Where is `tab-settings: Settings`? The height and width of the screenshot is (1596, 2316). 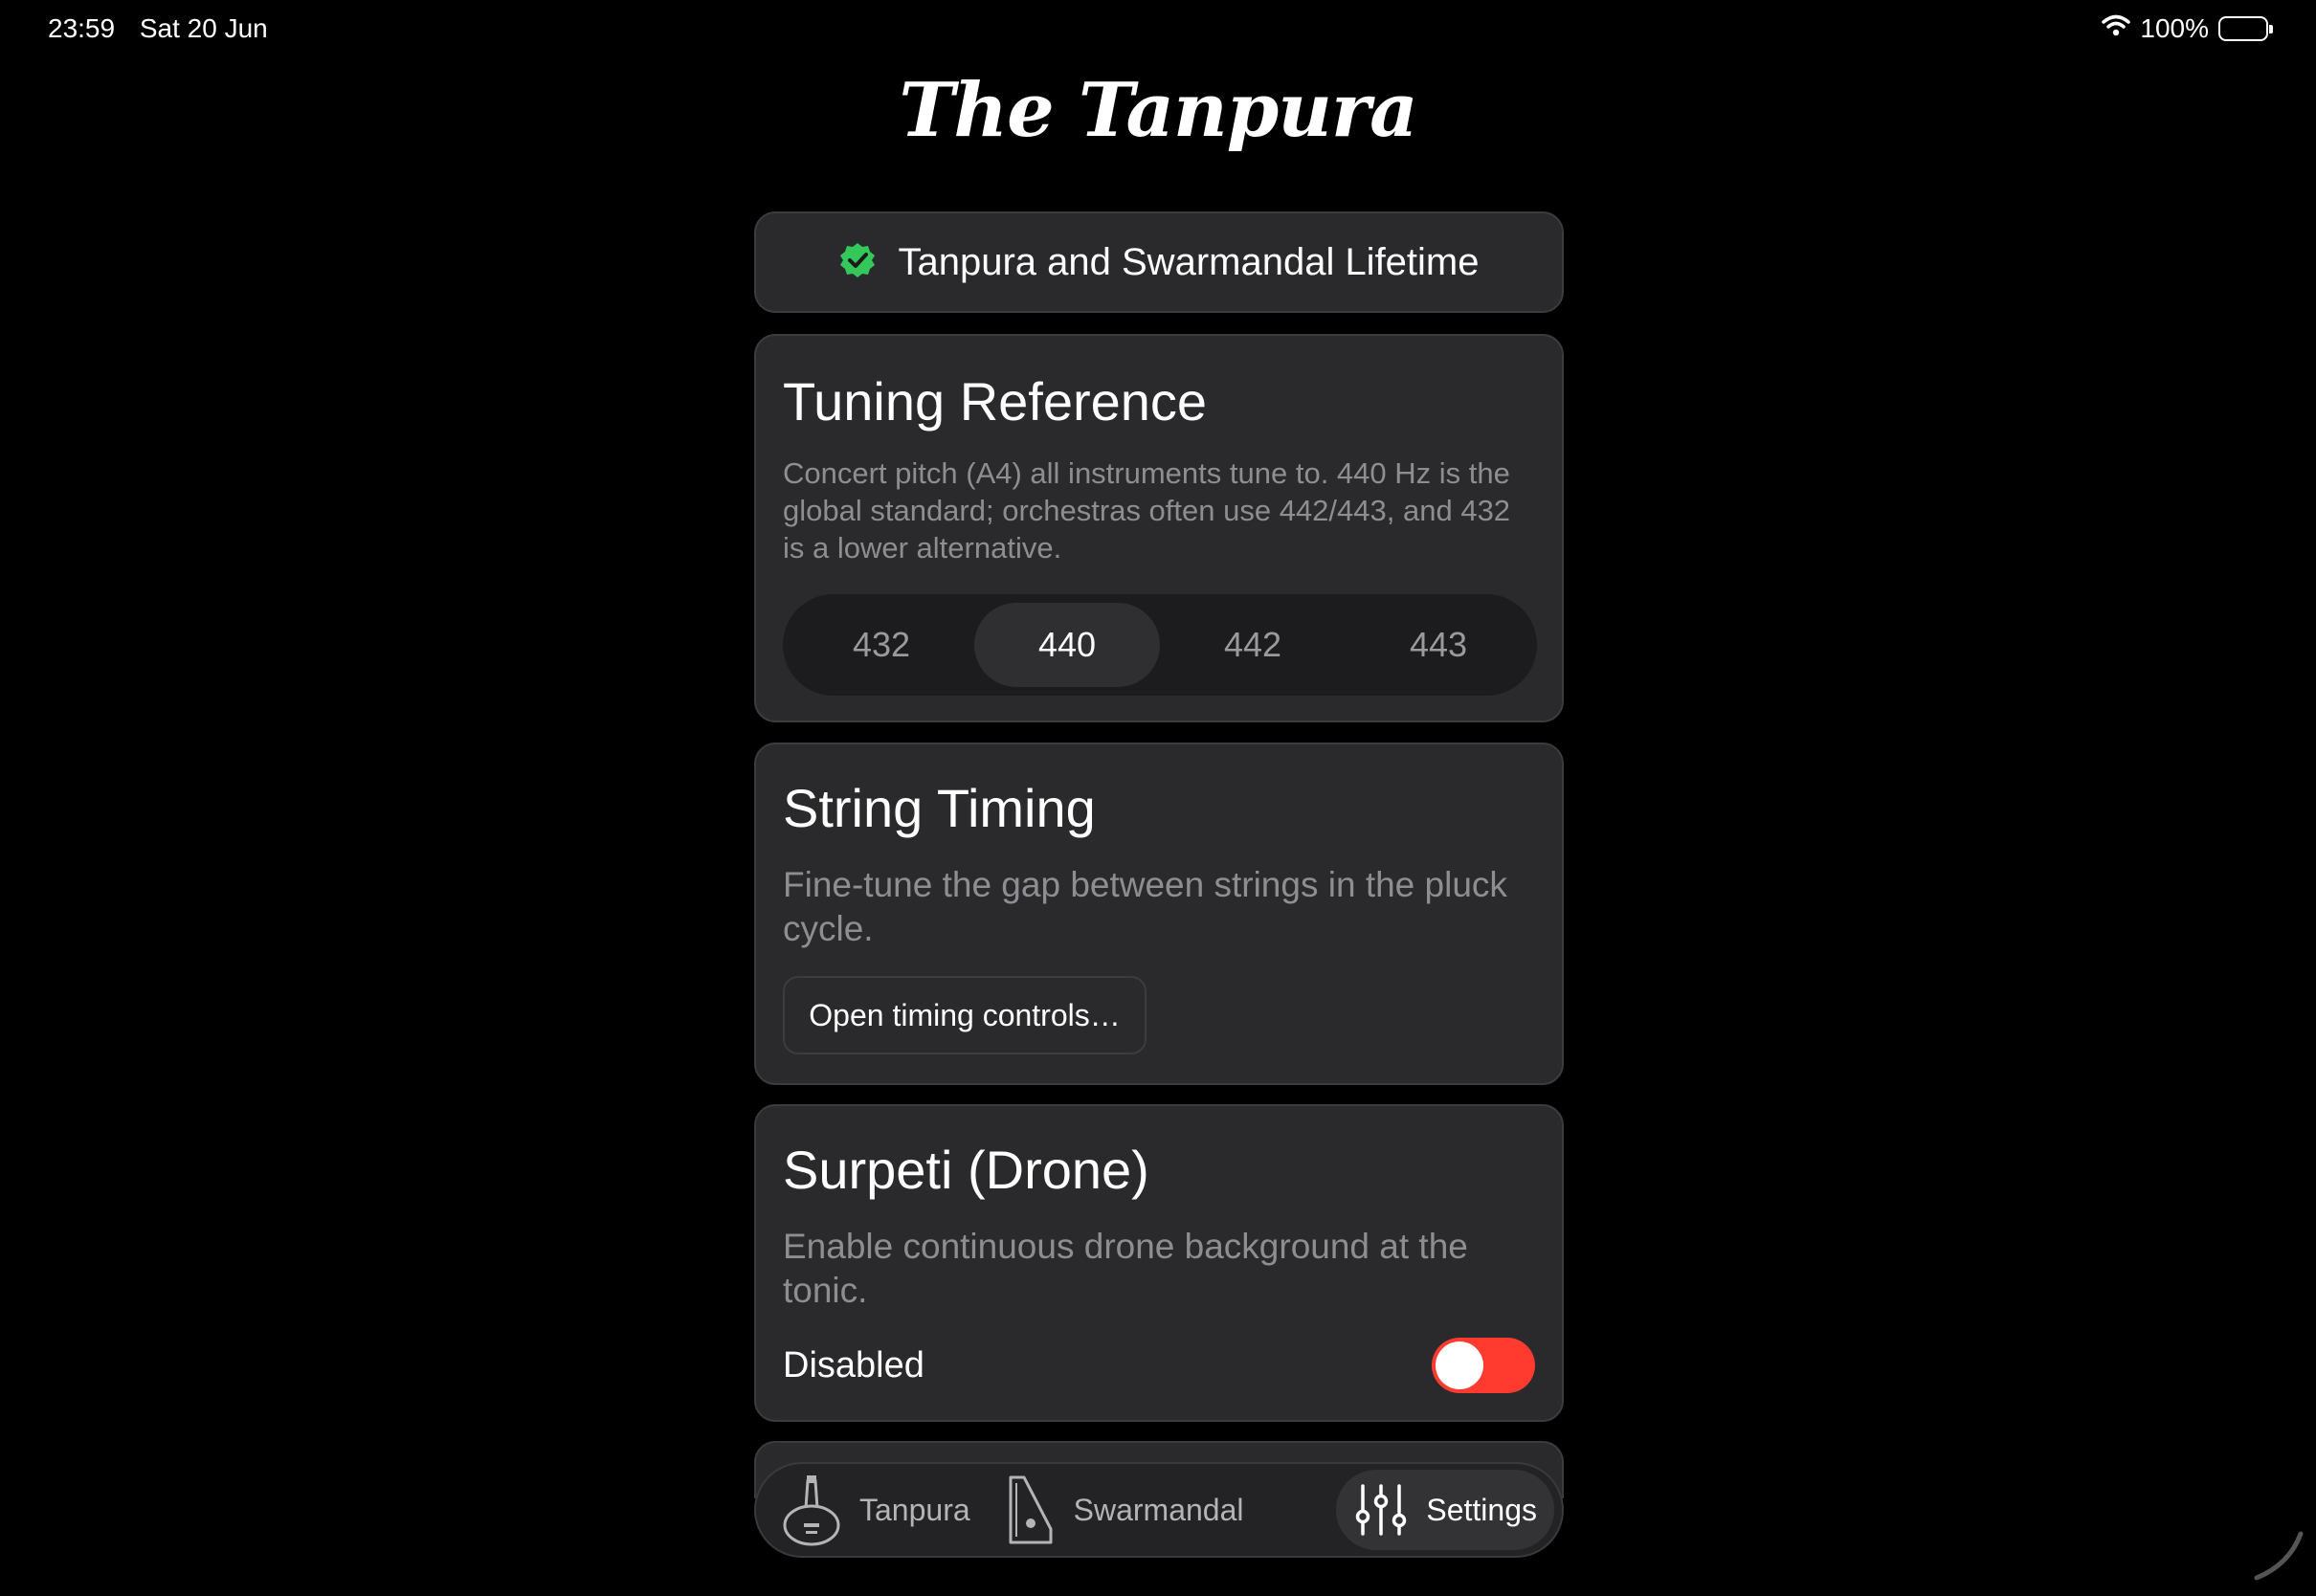
tab-settings: Settings is located at coordinates (1445, 1510).